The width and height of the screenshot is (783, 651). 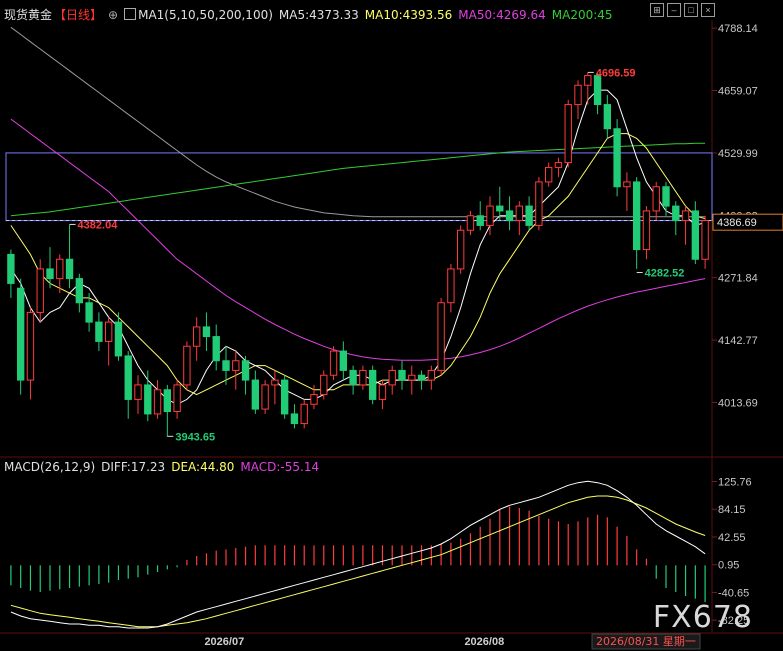 What do you see at coordinates (616, 73) in the screenshot?
I see `price-annotation: 4696.59` at bounding box center [616, 73].